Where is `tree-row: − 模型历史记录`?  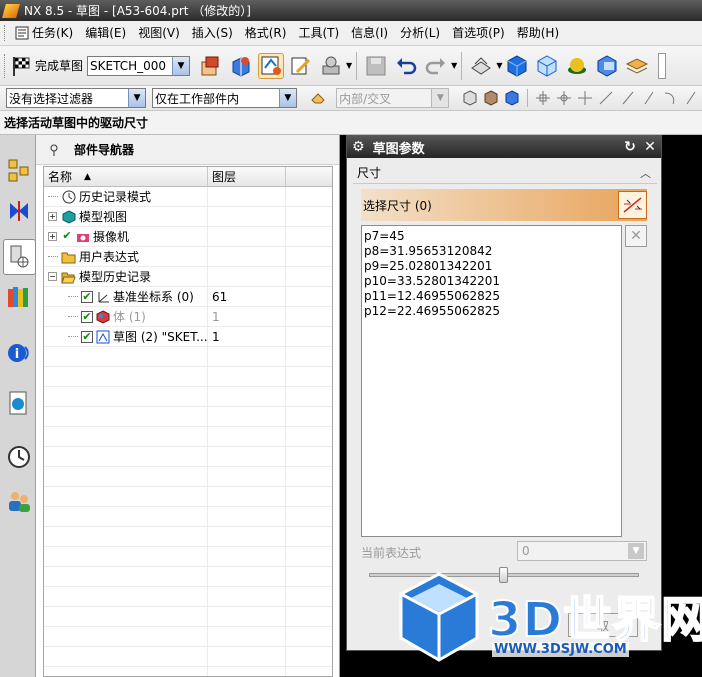
tree-row: − 模型历史记录 is located at coordinates (188, 277).